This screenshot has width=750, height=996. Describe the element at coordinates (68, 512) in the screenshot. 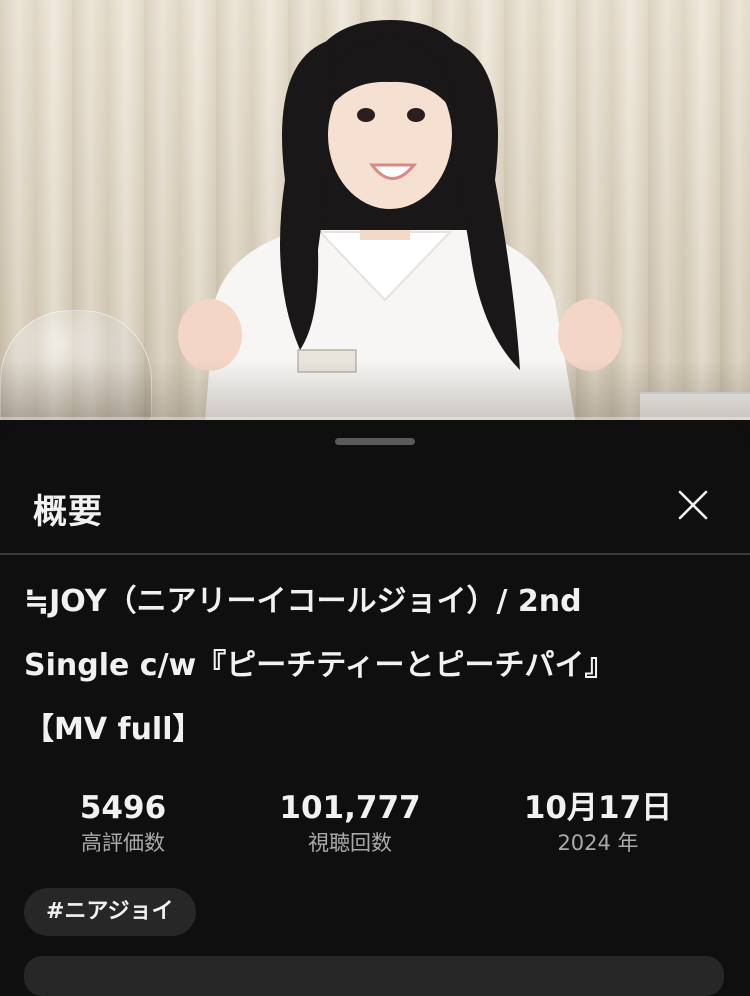

I see `sheet-title: 概要` at that location.